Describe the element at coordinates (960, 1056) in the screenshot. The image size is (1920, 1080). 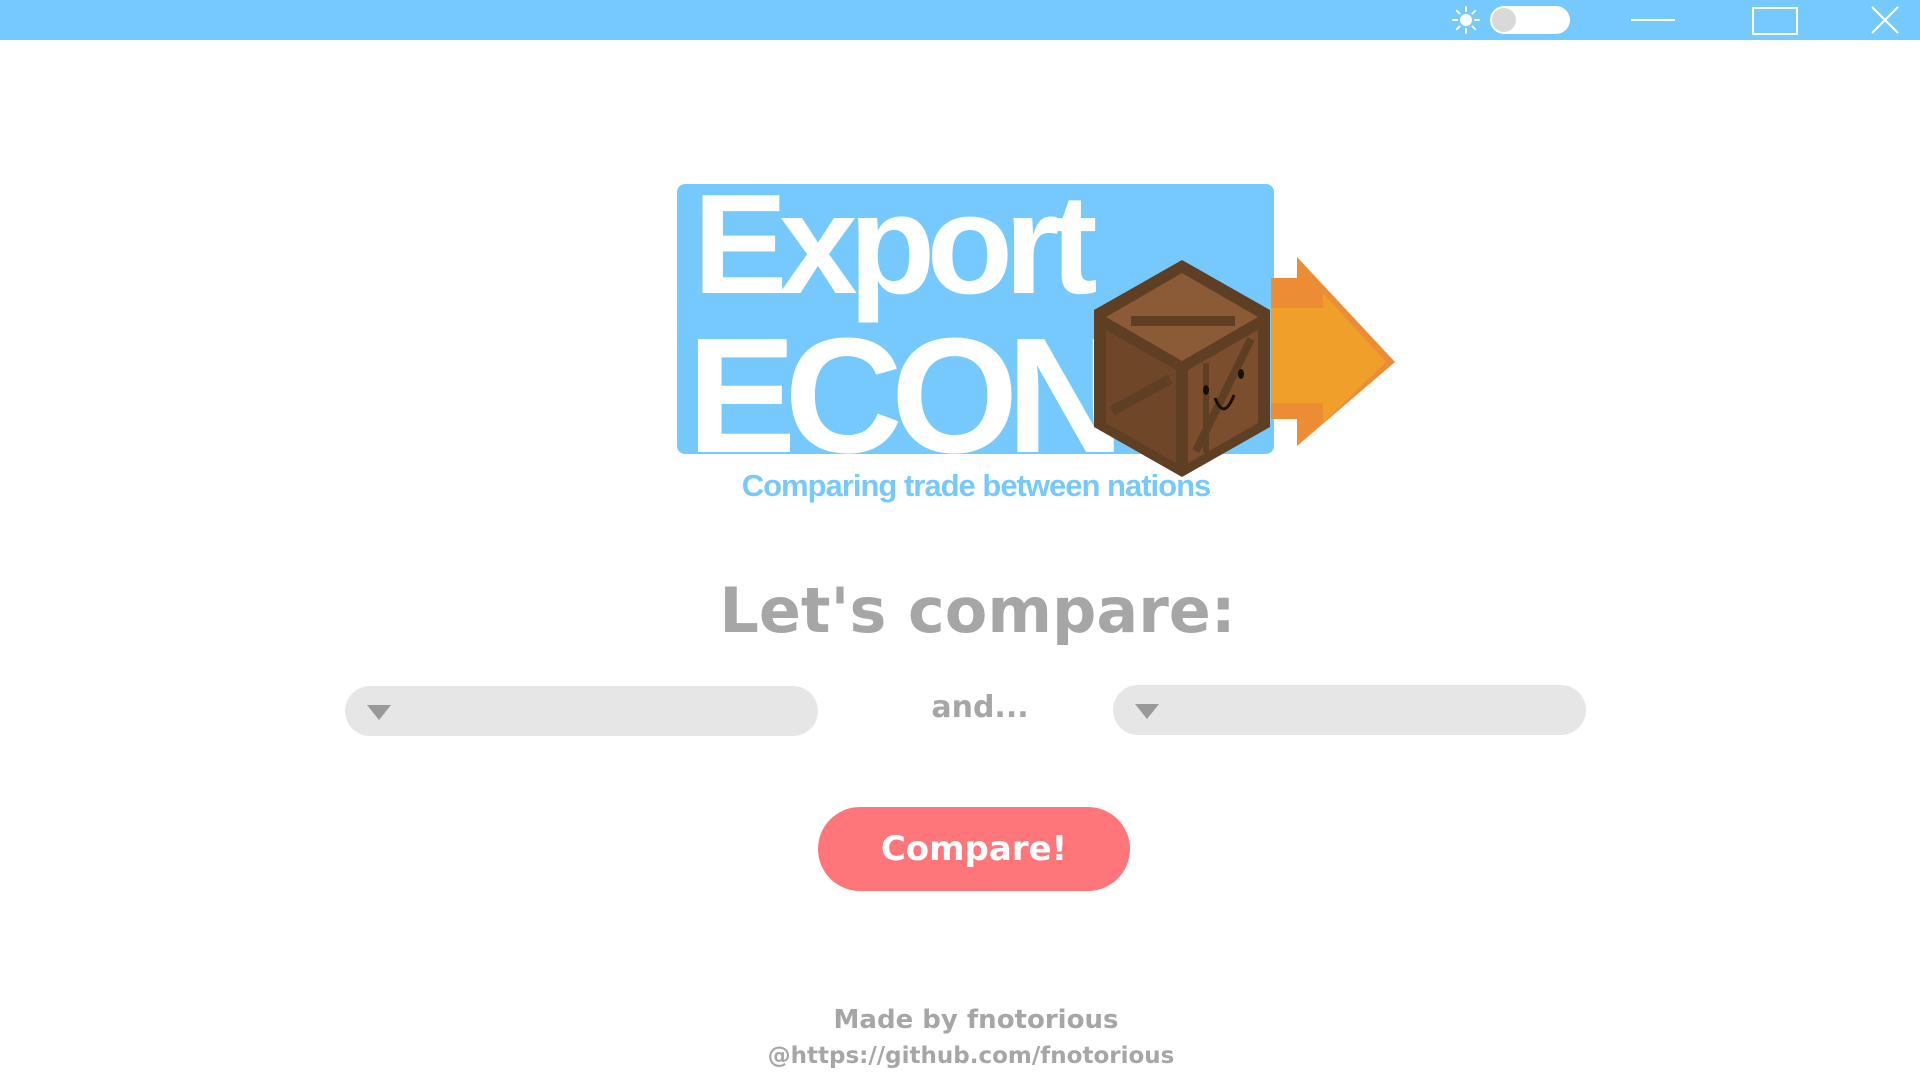
I see `author-link: @https://github.com/fnotorious` at that location.